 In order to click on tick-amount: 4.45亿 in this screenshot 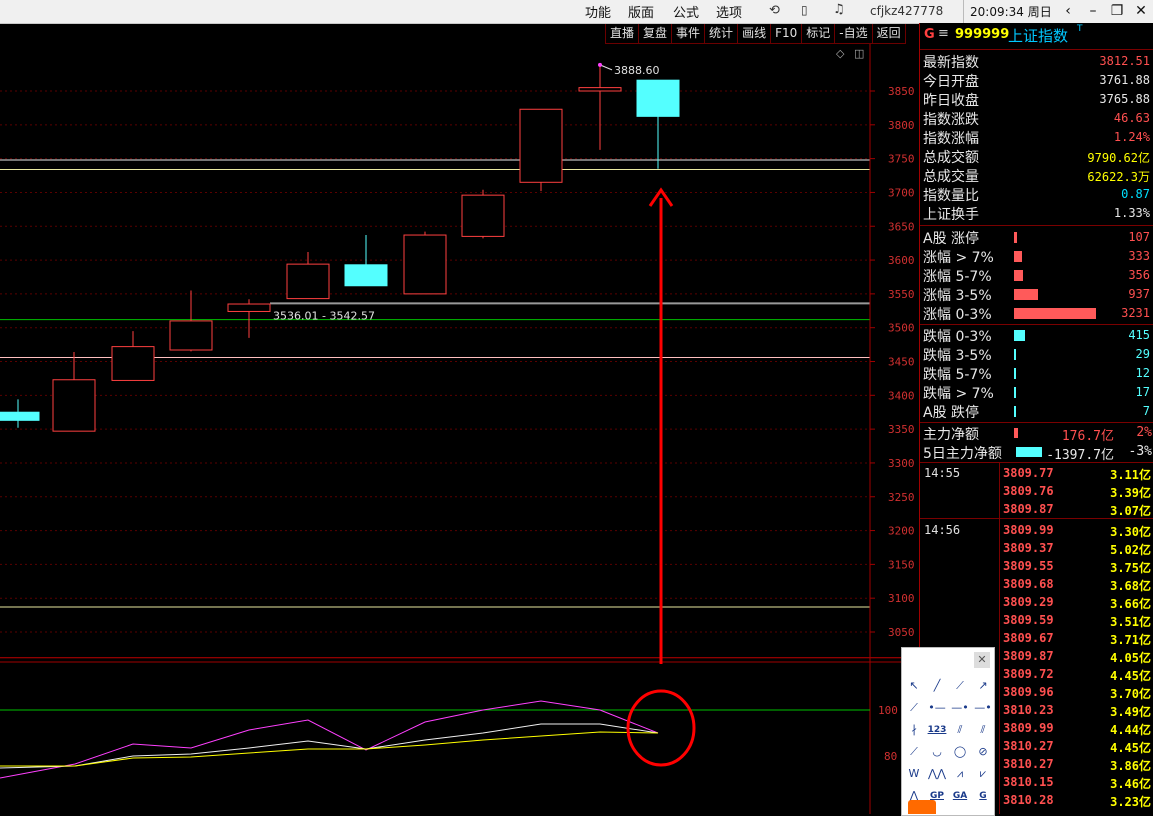, I will do `click(1130, 676)`.